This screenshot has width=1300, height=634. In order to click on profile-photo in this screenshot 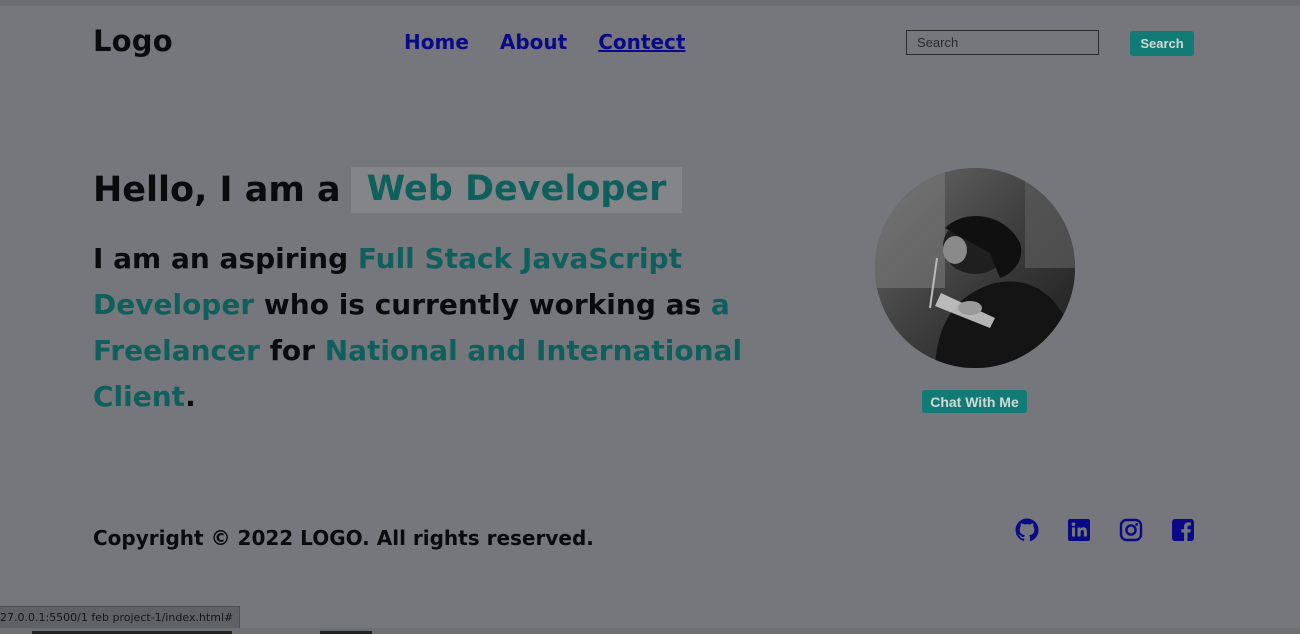, I will do `click(975, 268)`.